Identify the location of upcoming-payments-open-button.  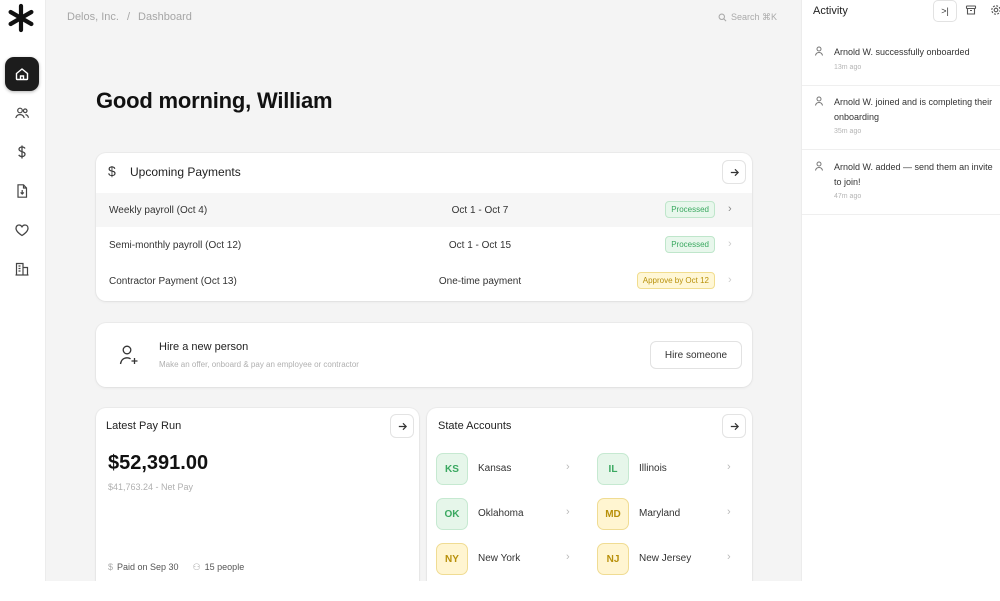
(734, 172).